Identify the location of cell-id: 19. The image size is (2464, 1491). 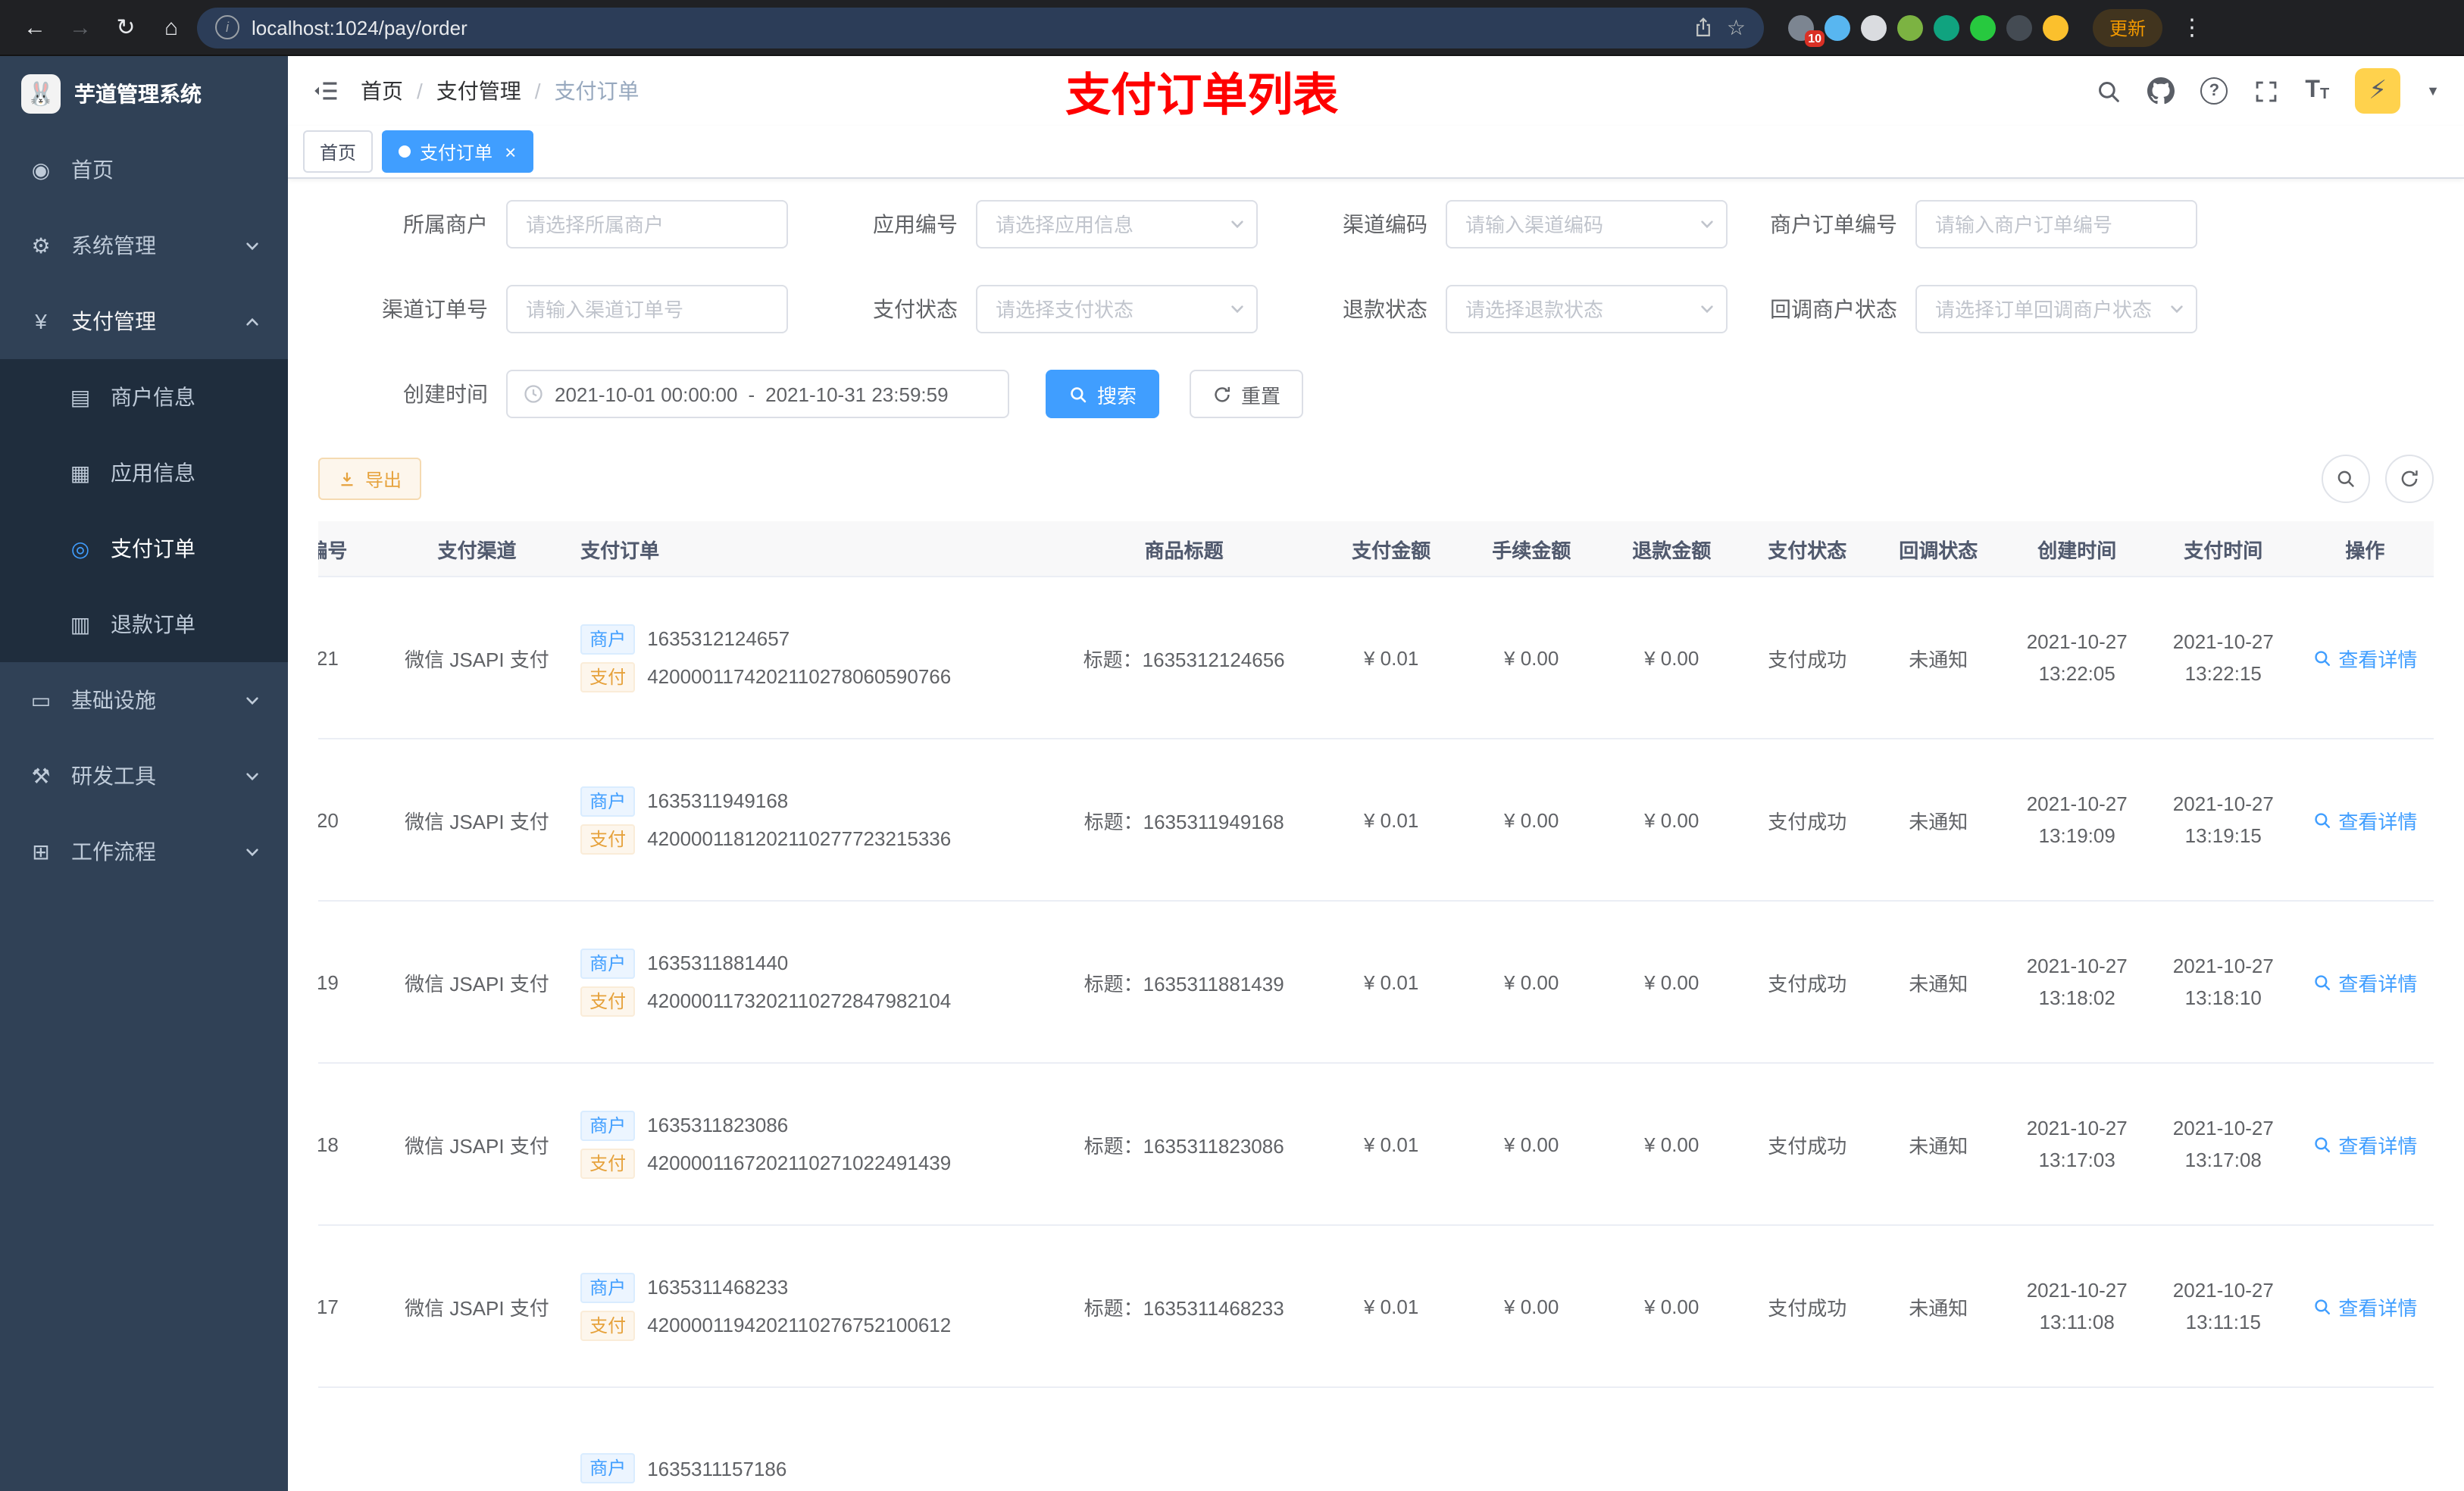
(350, 982).